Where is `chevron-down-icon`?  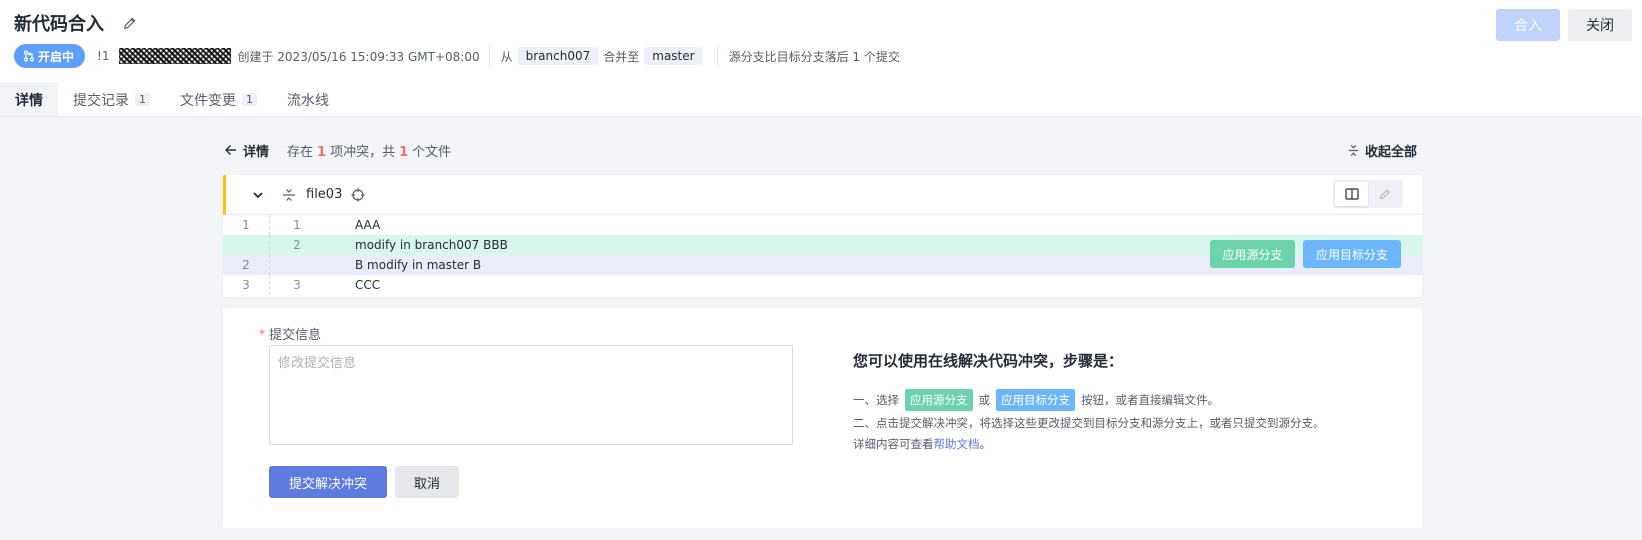 chevron-down-icon is located at coordinates (258, 195).